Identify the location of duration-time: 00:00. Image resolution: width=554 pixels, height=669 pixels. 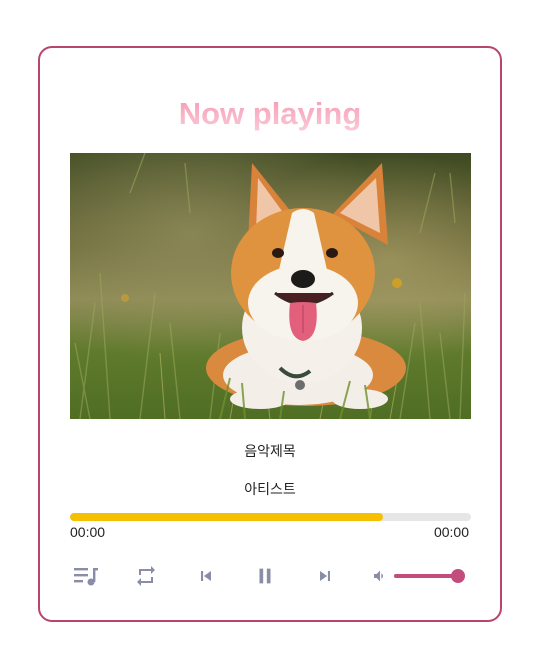
(451, 532).